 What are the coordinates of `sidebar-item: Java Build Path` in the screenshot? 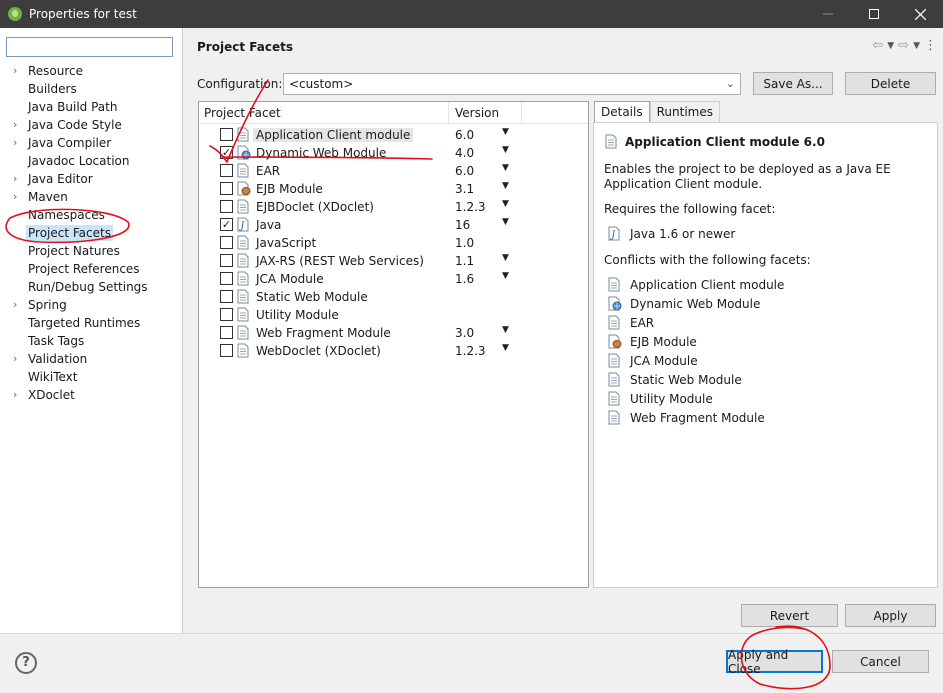 It's located at (91, 107).